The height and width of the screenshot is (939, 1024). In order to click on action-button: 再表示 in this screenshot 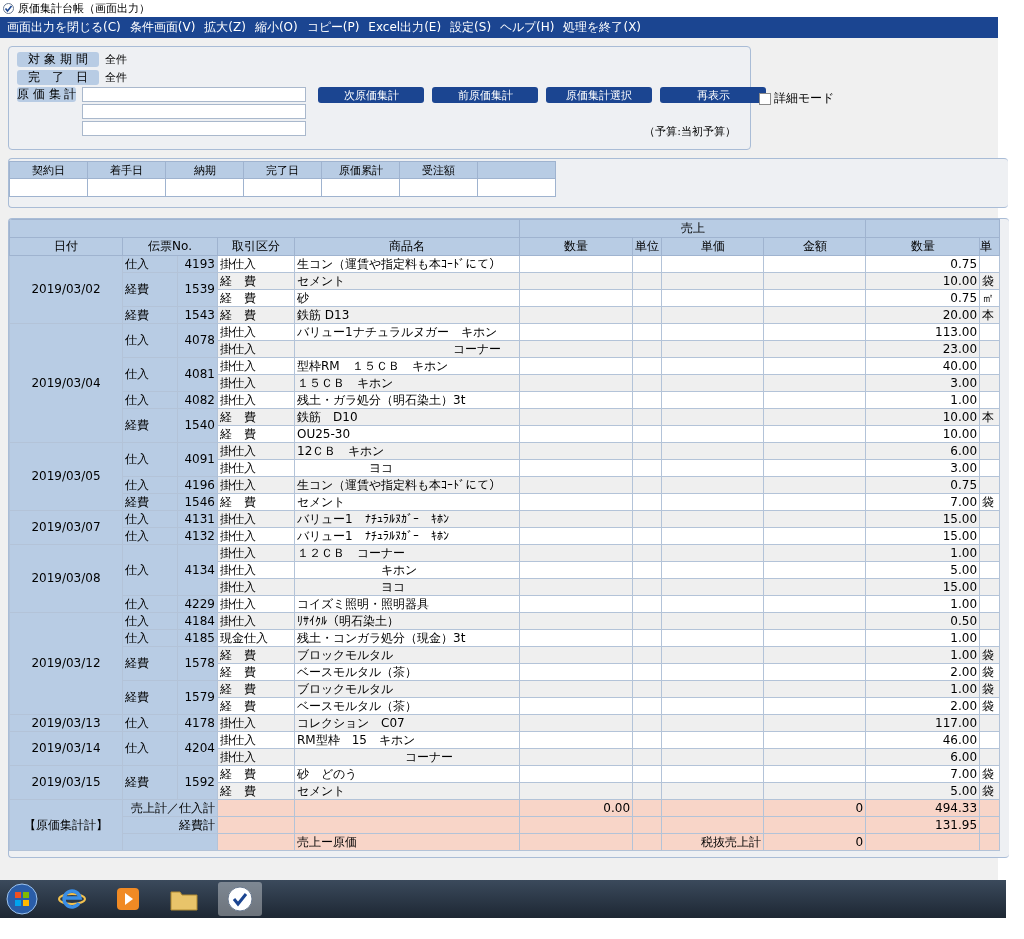, I will do `click(713, 95)`.